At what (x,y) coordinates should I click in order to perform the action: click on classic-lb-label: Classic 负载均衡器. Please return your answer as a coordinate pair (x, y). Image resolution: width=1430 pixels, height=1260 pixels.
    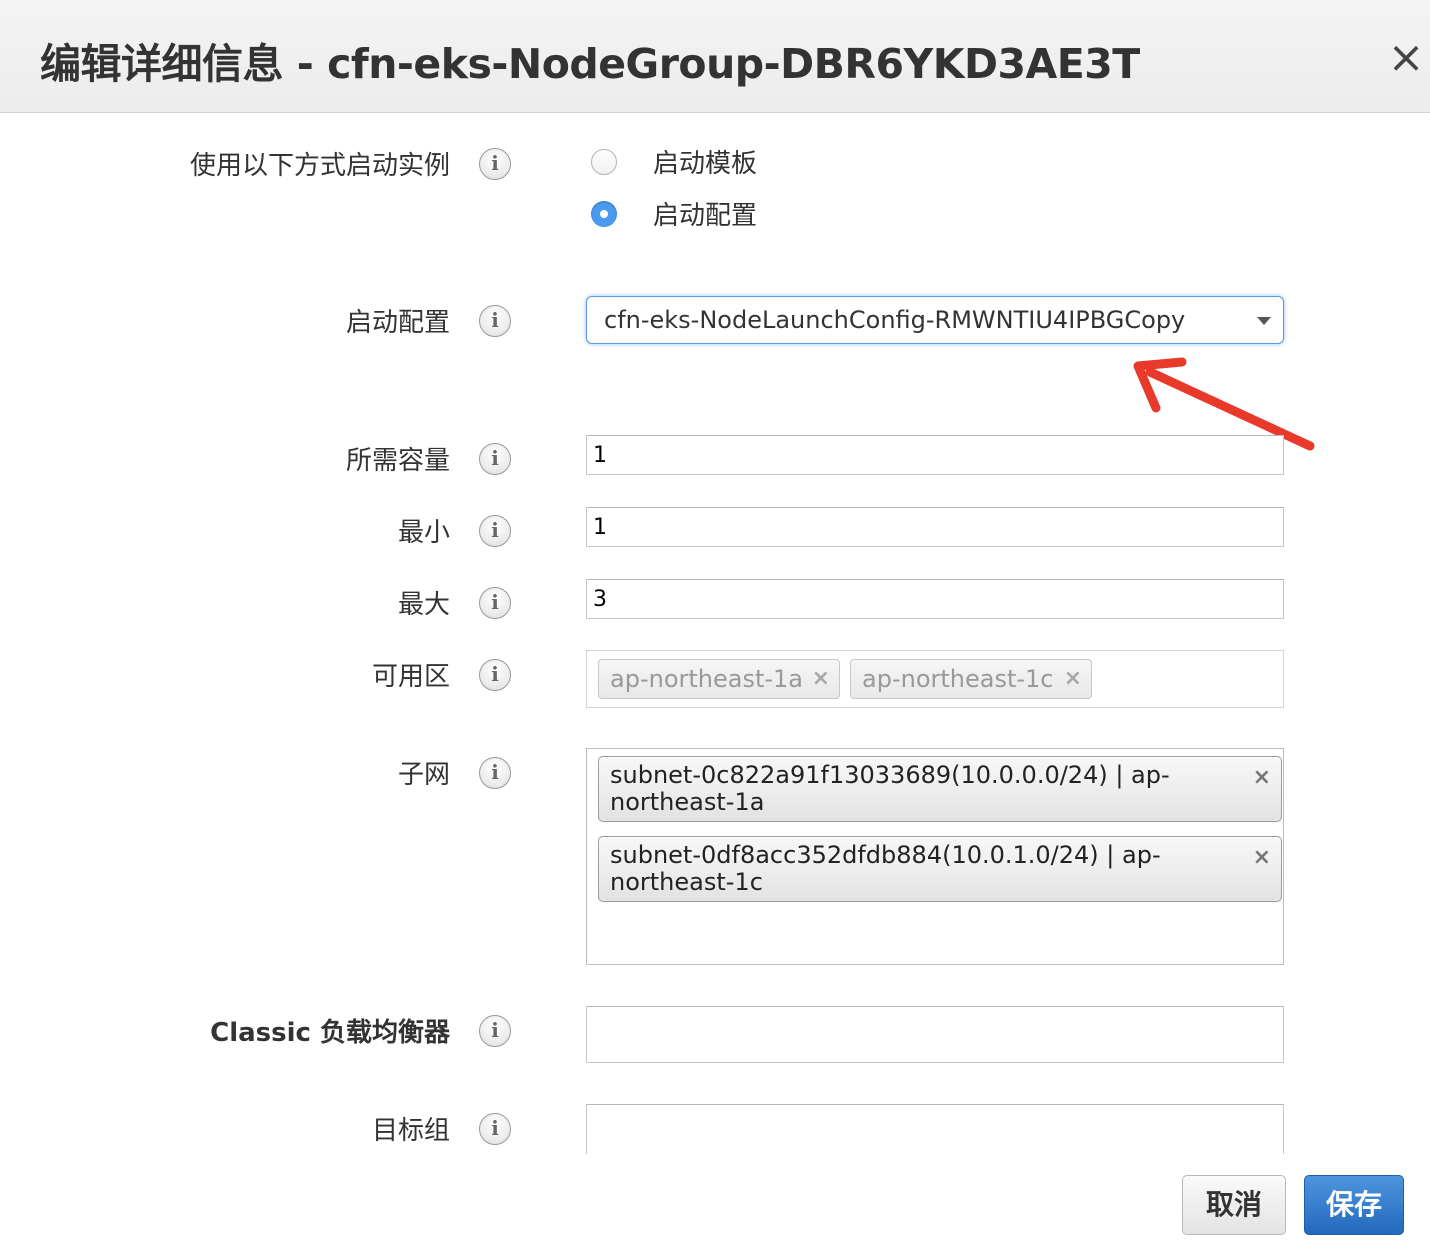
    Looking at the image, I should click on (330, 1033).